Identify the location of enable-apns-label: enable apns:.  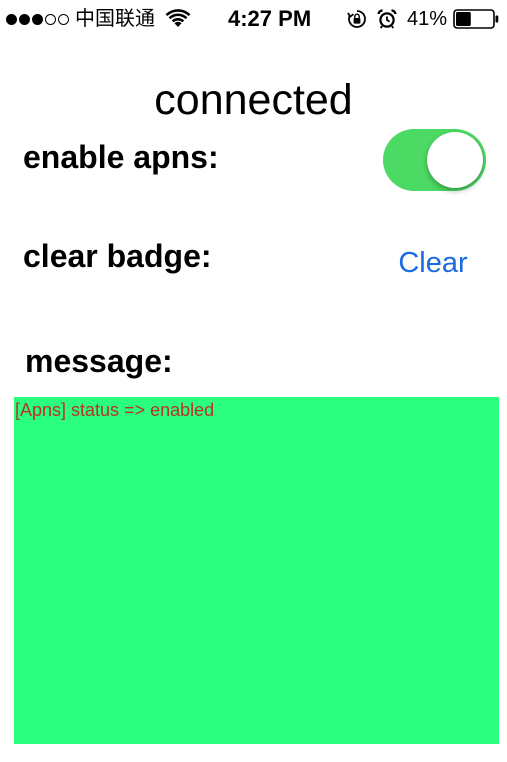
(121, 157).